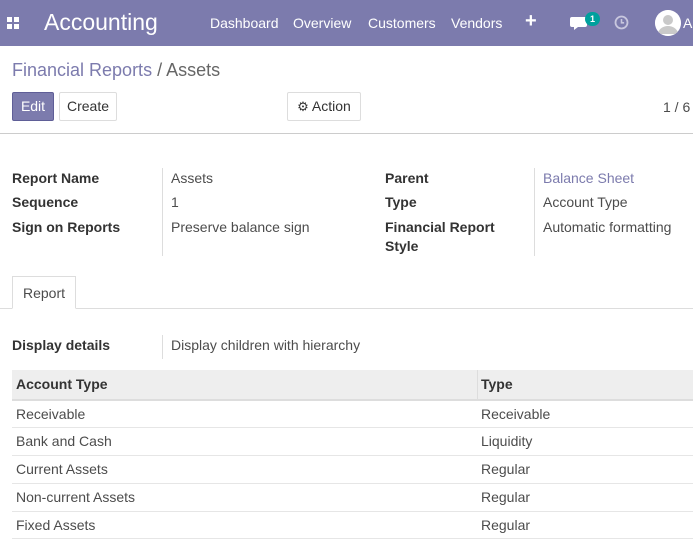 The image size is (693, 541). I want to click on breadcrumb-parent: Financial Reports, so click(82, 70).